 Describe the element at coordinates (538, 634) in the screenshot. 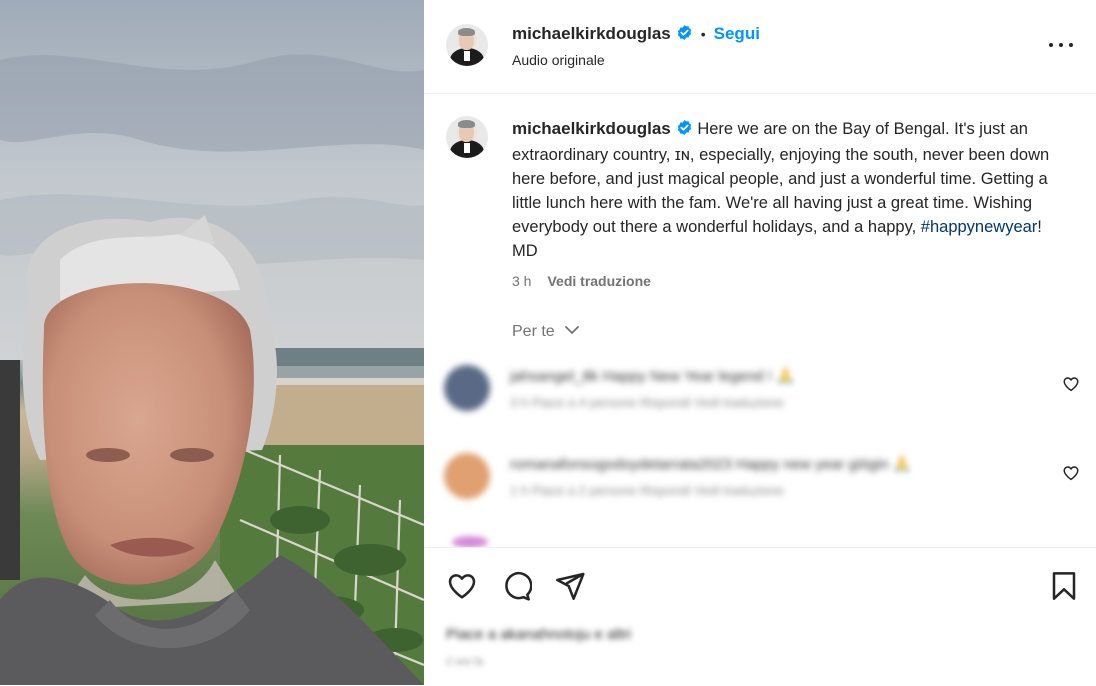

I see `likes-count: Piace a akanahnotoju e altri` at that location.